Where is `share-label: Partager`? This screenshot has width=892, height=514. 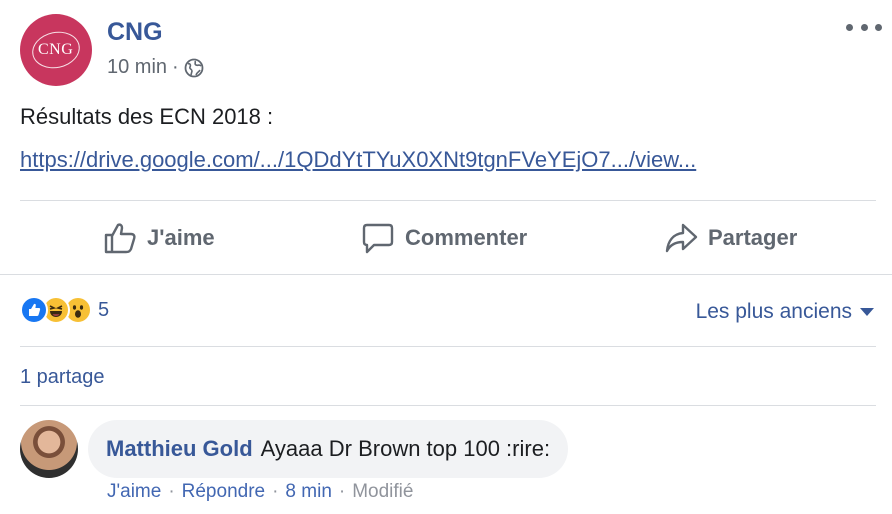 share-label: Partager is located at coordinates (753, 237).